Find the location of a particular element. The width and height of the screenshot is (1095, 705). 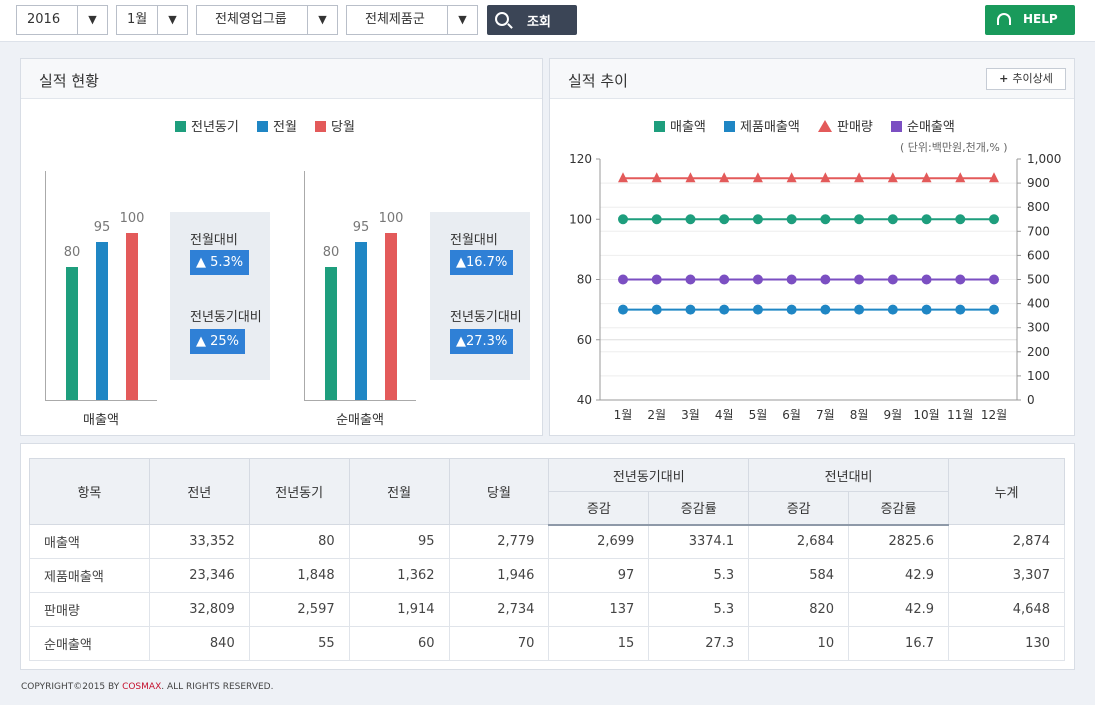

table-cell: 16.7 is located at coordinates (898, 643).